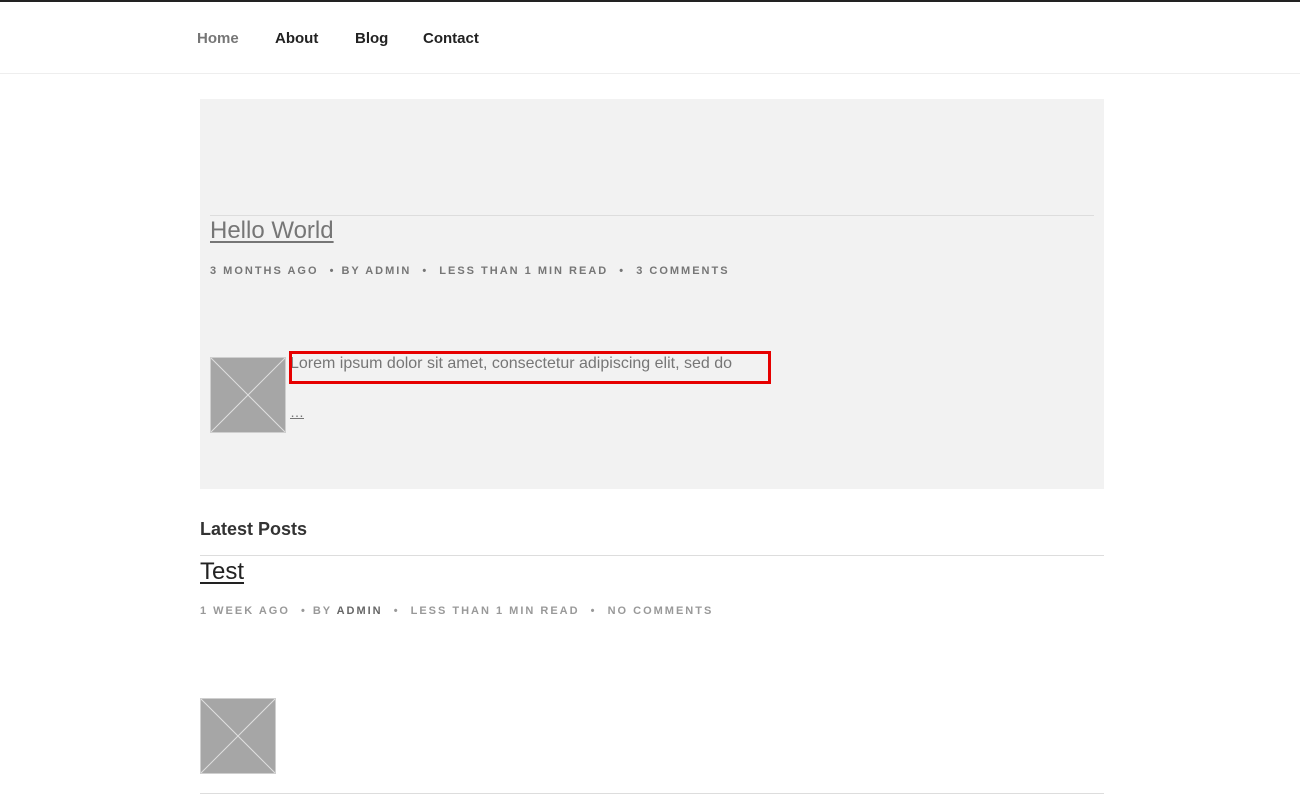 The image size is (1300, 800). Describe the element at coordinates (296, 39) in the screenshot. I see `nav-about: About` at that location.